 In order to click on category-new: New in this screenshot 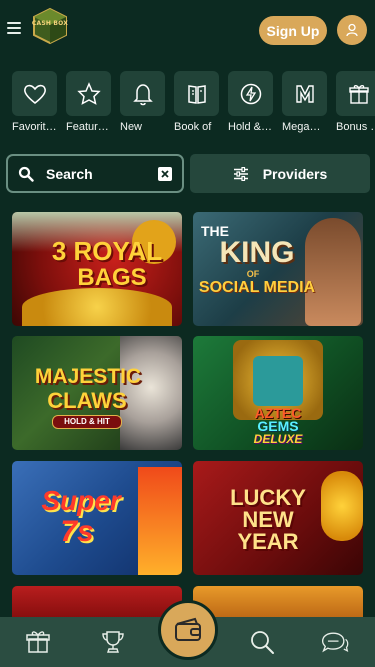, I will do `click(143, 102)`.